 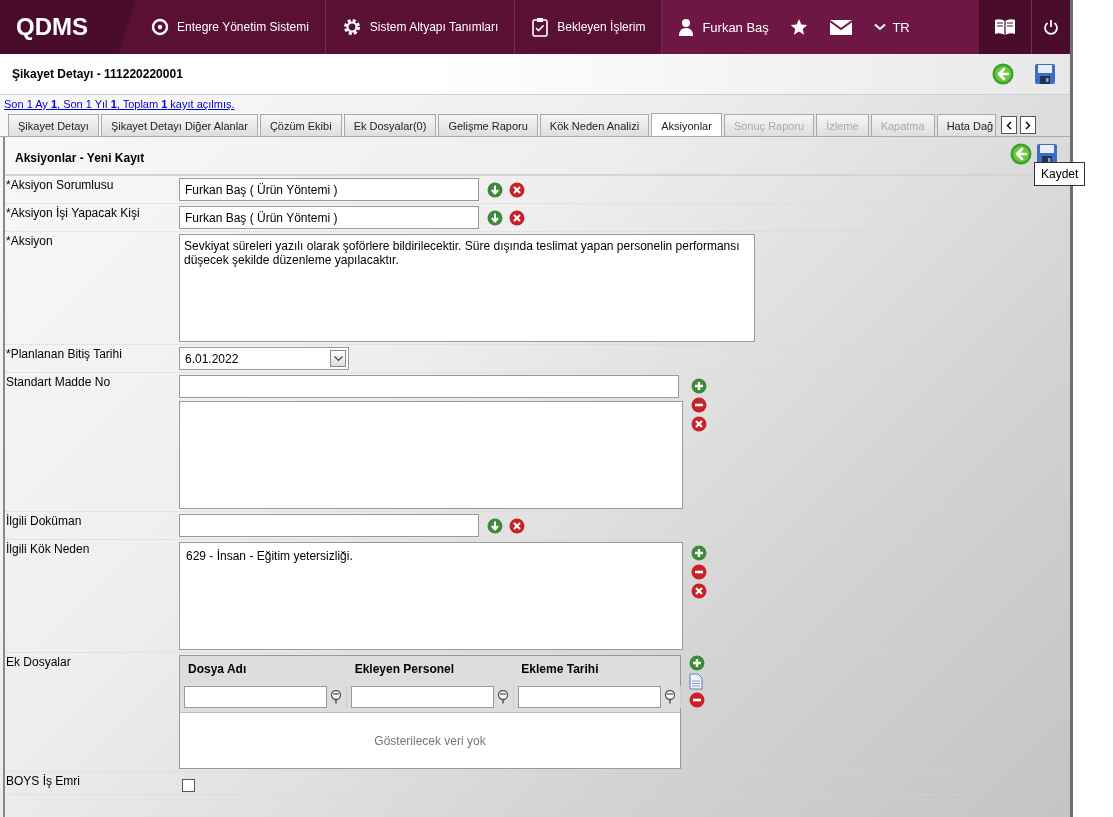 What do you see at coordinates (467, 288) in the screenshot?
I see `text-area: Sevkiyat süreleri yazılı olarak şoförlere bildirilecektir. Süre dışında teslimat yapan personelin performansı düşecek şekilde düzenleme yapılacaktır.` at bounding box center [467, 288].